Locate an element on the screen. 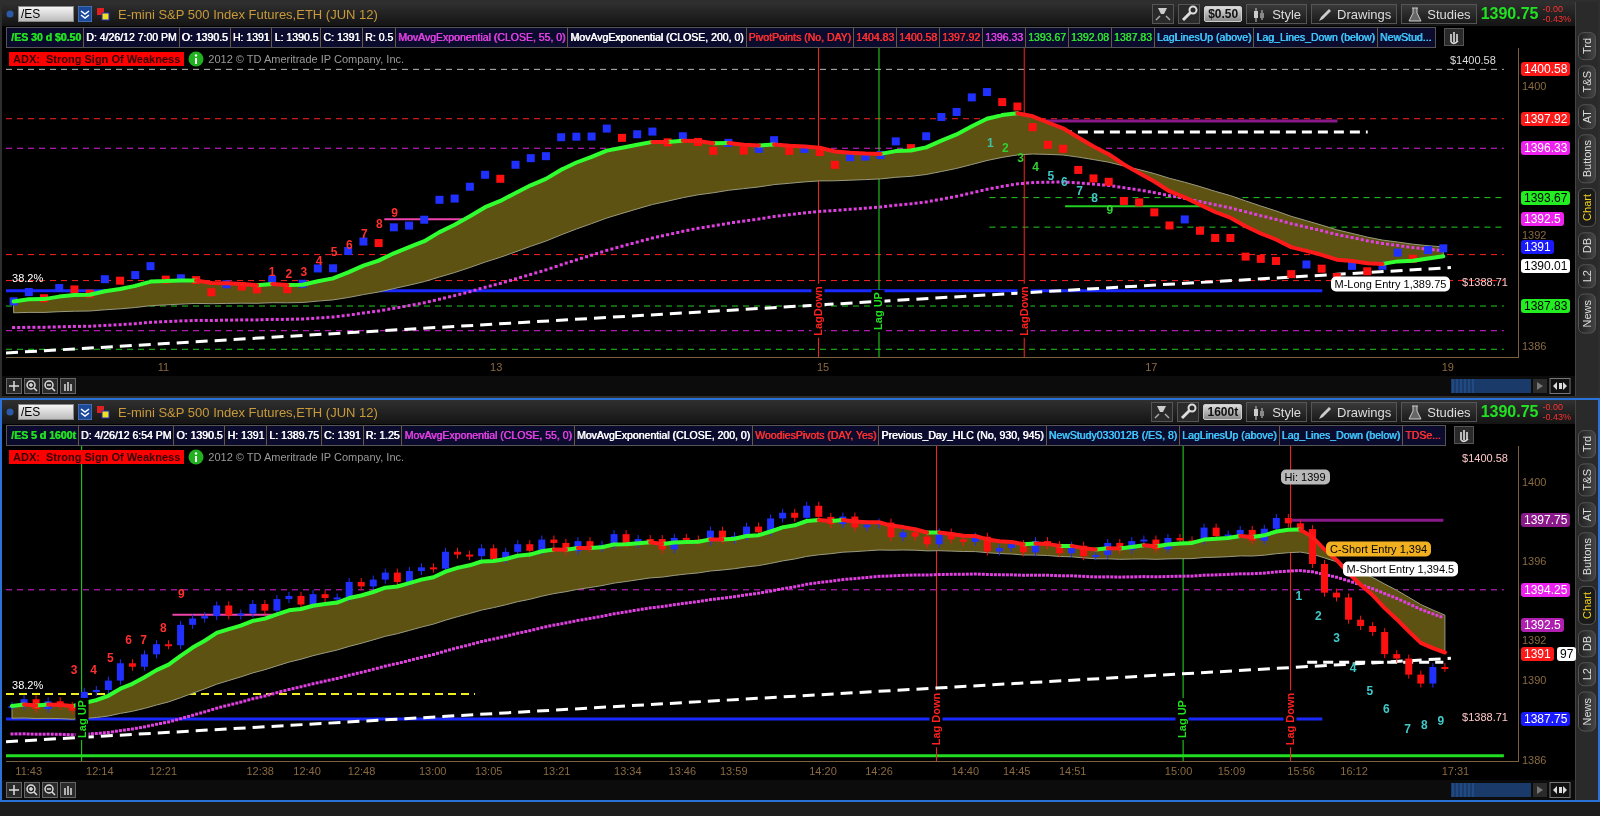  price-callout: C-Short Entry 1,394 is located at coordinates (1378, 549).